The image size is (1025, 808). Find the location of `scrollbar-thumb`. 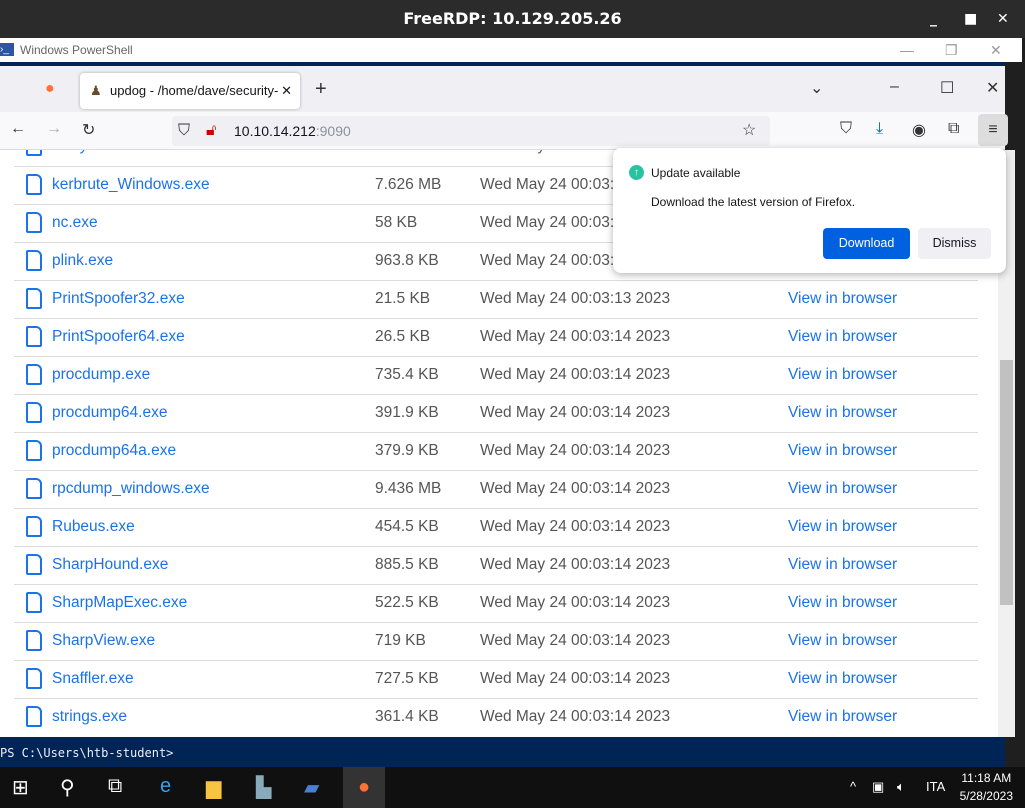

scrollbar-thumb is located at coordinates (1006, 482).